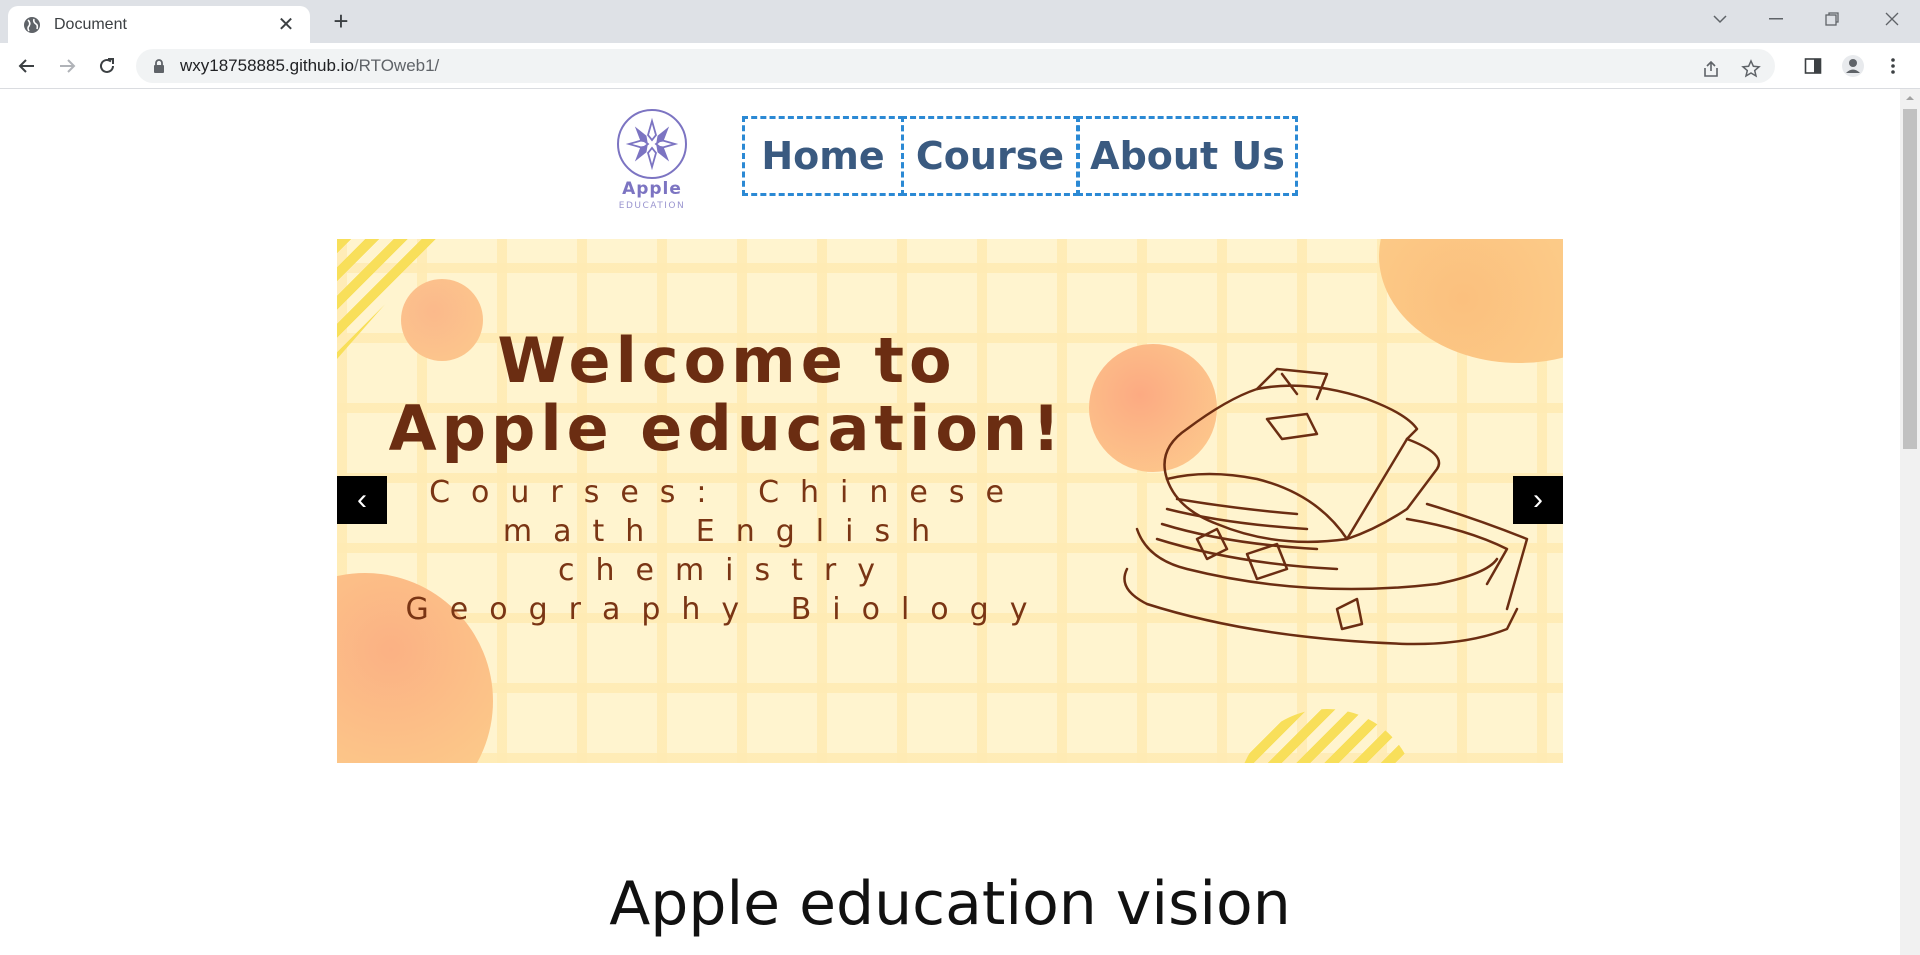 The height and width of the screenshot is (955, 1920). I want to click on menu-kebab-icon, so click(1893, 66).